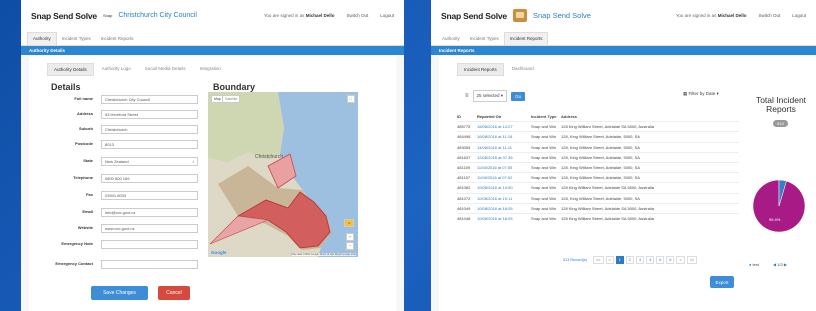 This screenshot has height=311, width=816. Describe the element at coordinates (219, 252) in the screenshot. I see `google-logo: Google` at that location.